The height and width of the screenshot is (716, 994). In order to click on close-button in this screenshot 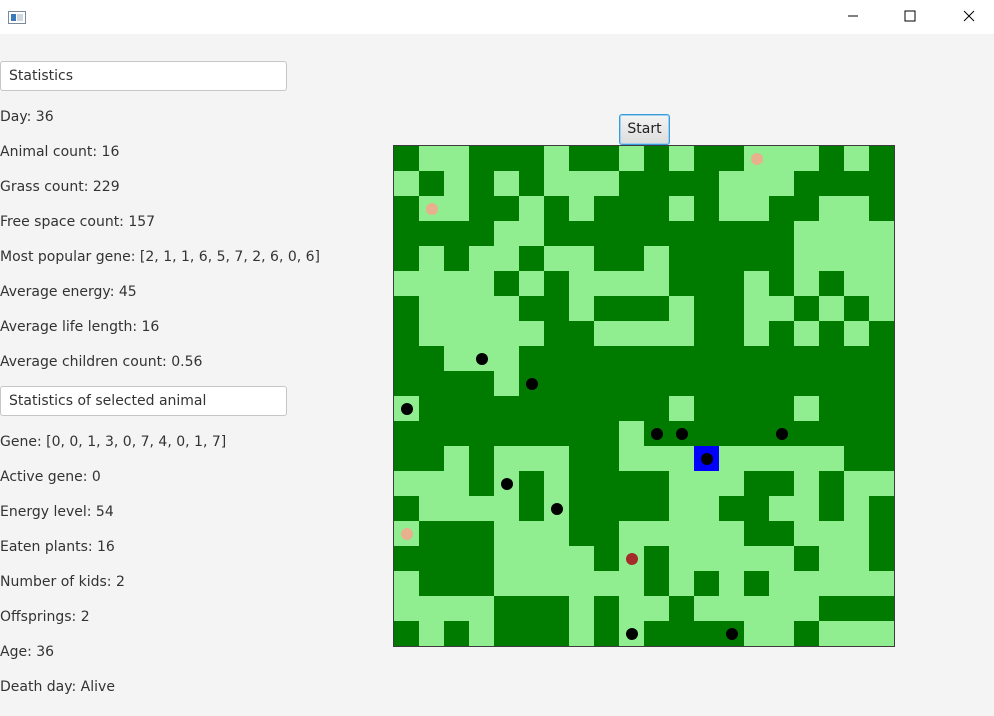, I will do `click(969, 16)`.